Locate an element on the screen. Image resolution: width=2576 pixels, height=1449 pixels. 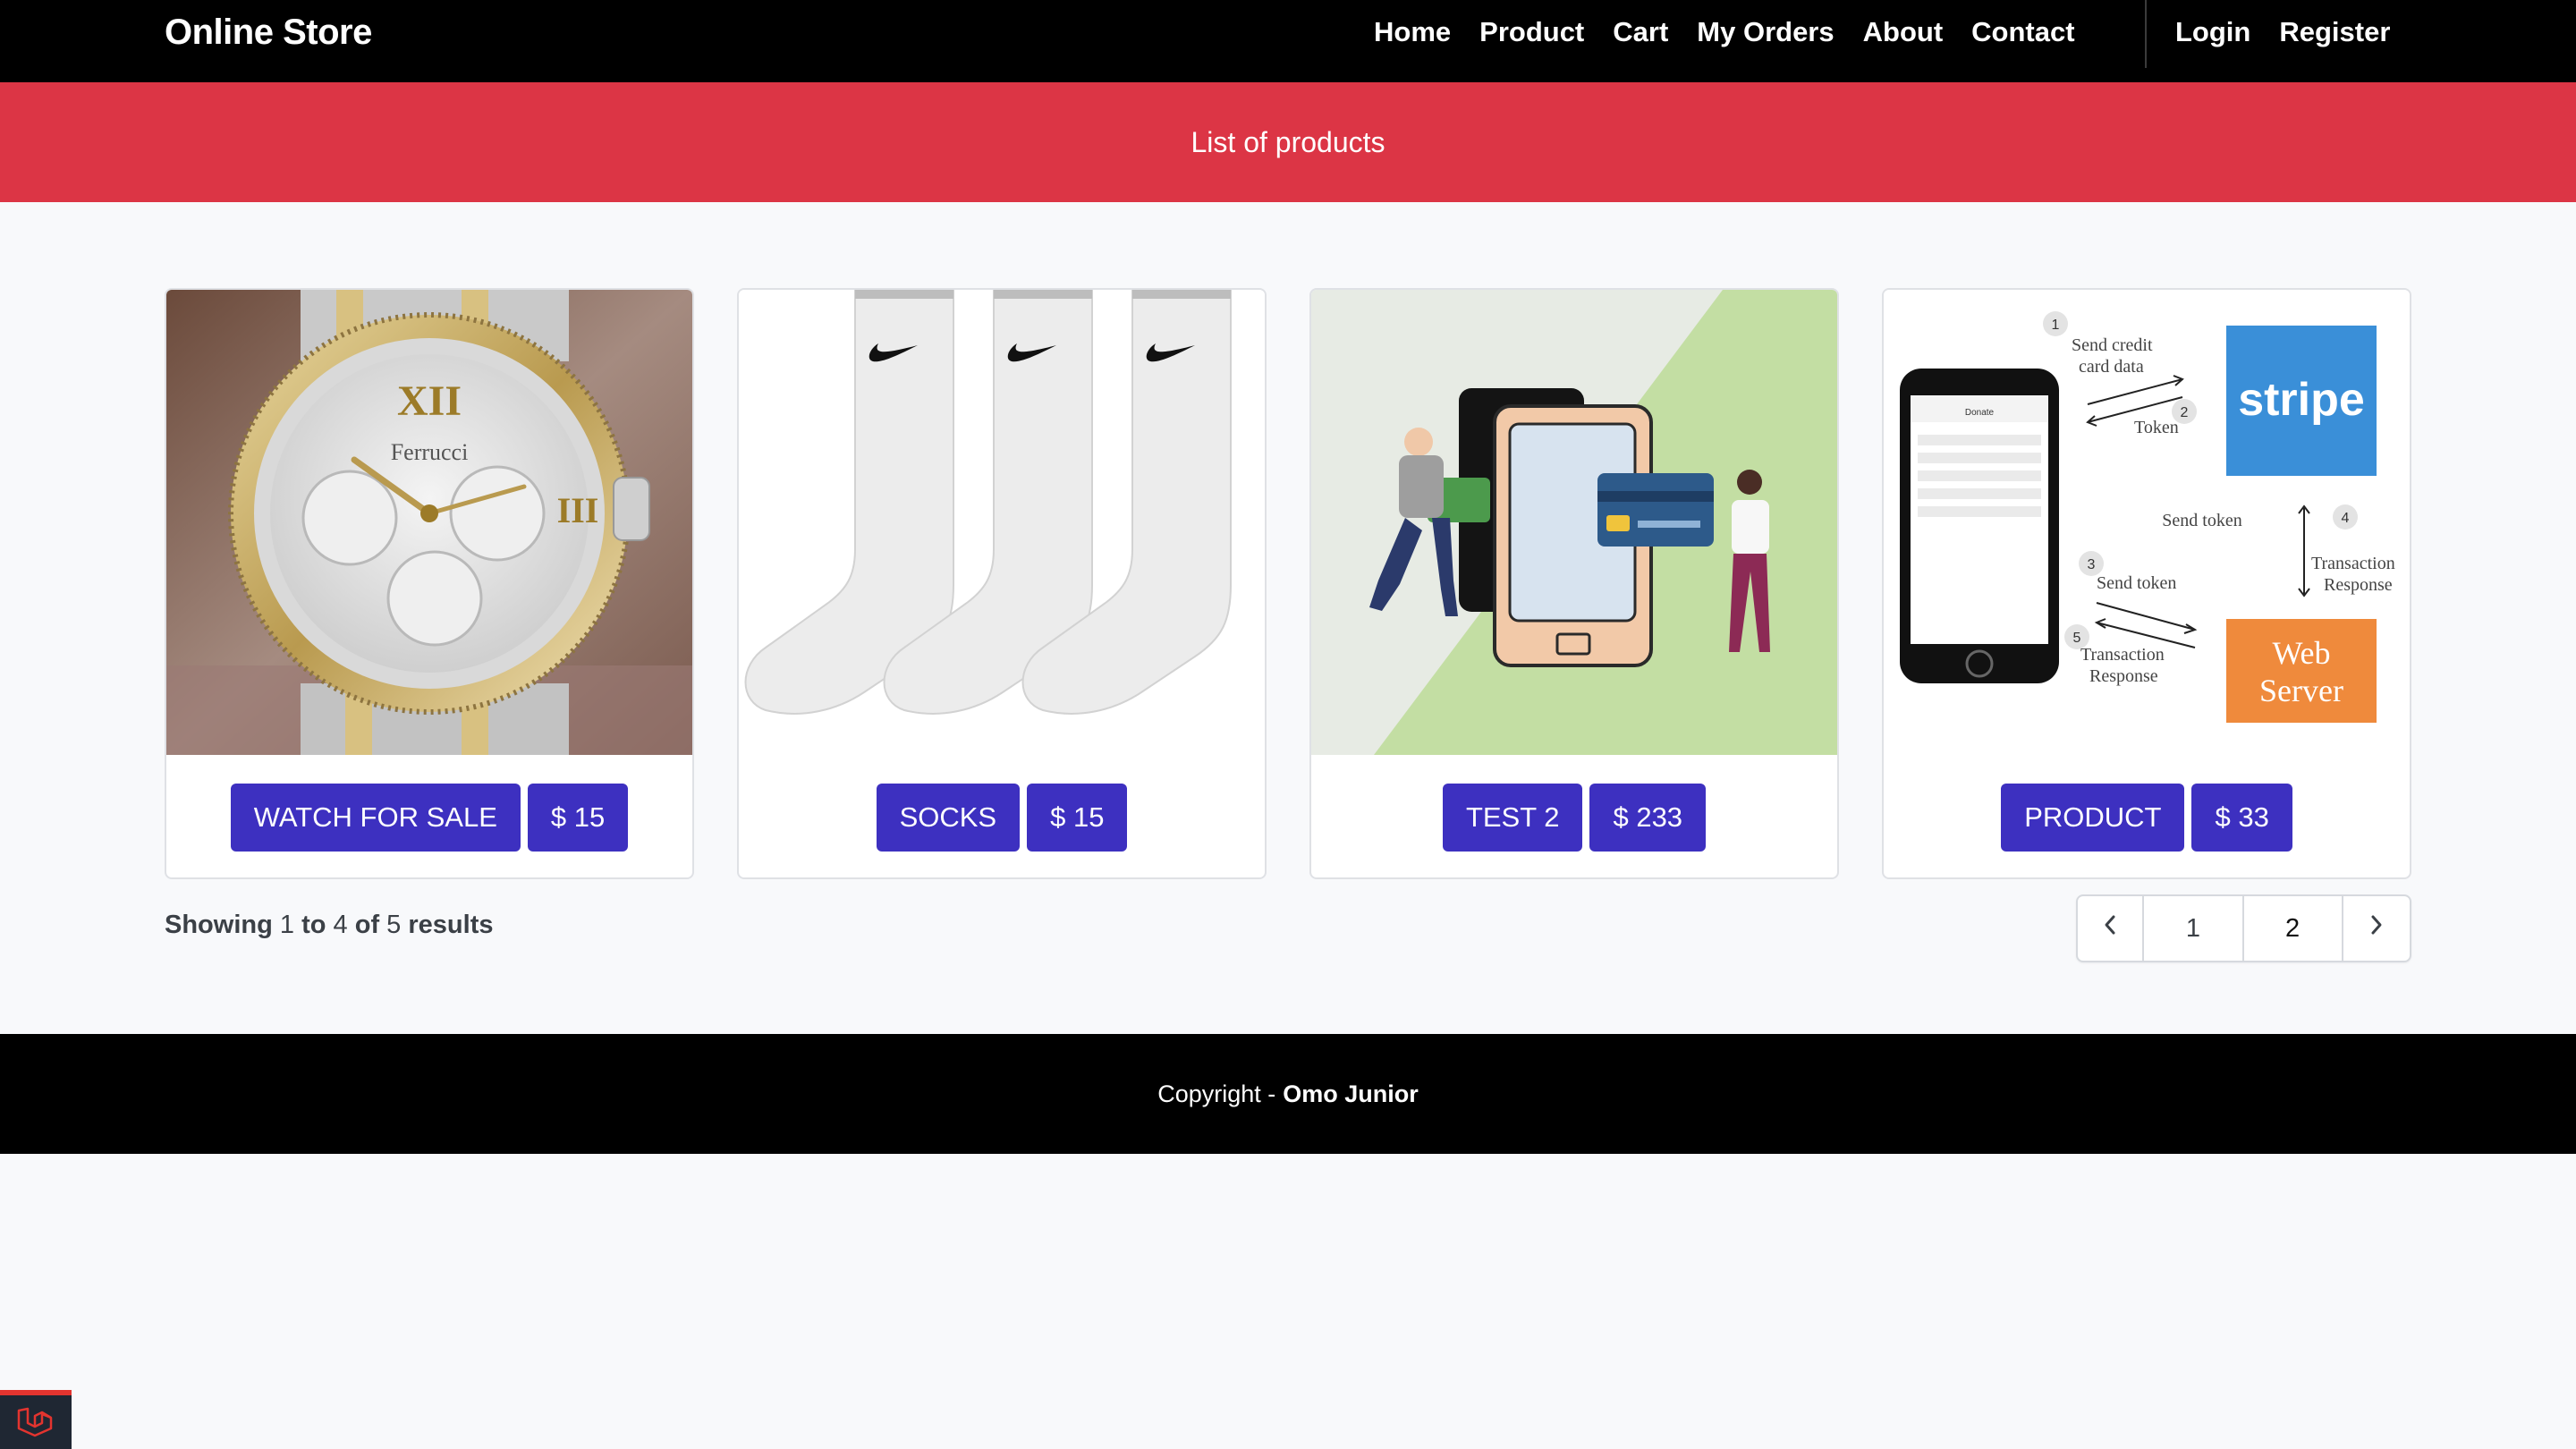
product-card: SOCKS $ 15 is located at coordinates (1002, 583).